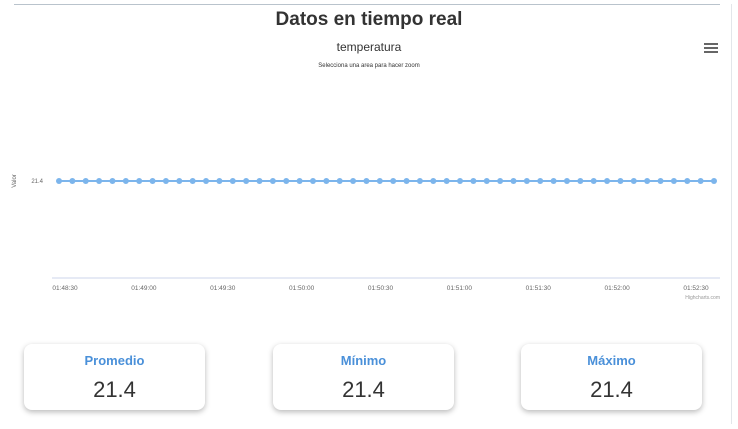 The height and width of the screenshot is (429, 738). I want to click on x-tick-label: 01:49:00, so click(144, 288).